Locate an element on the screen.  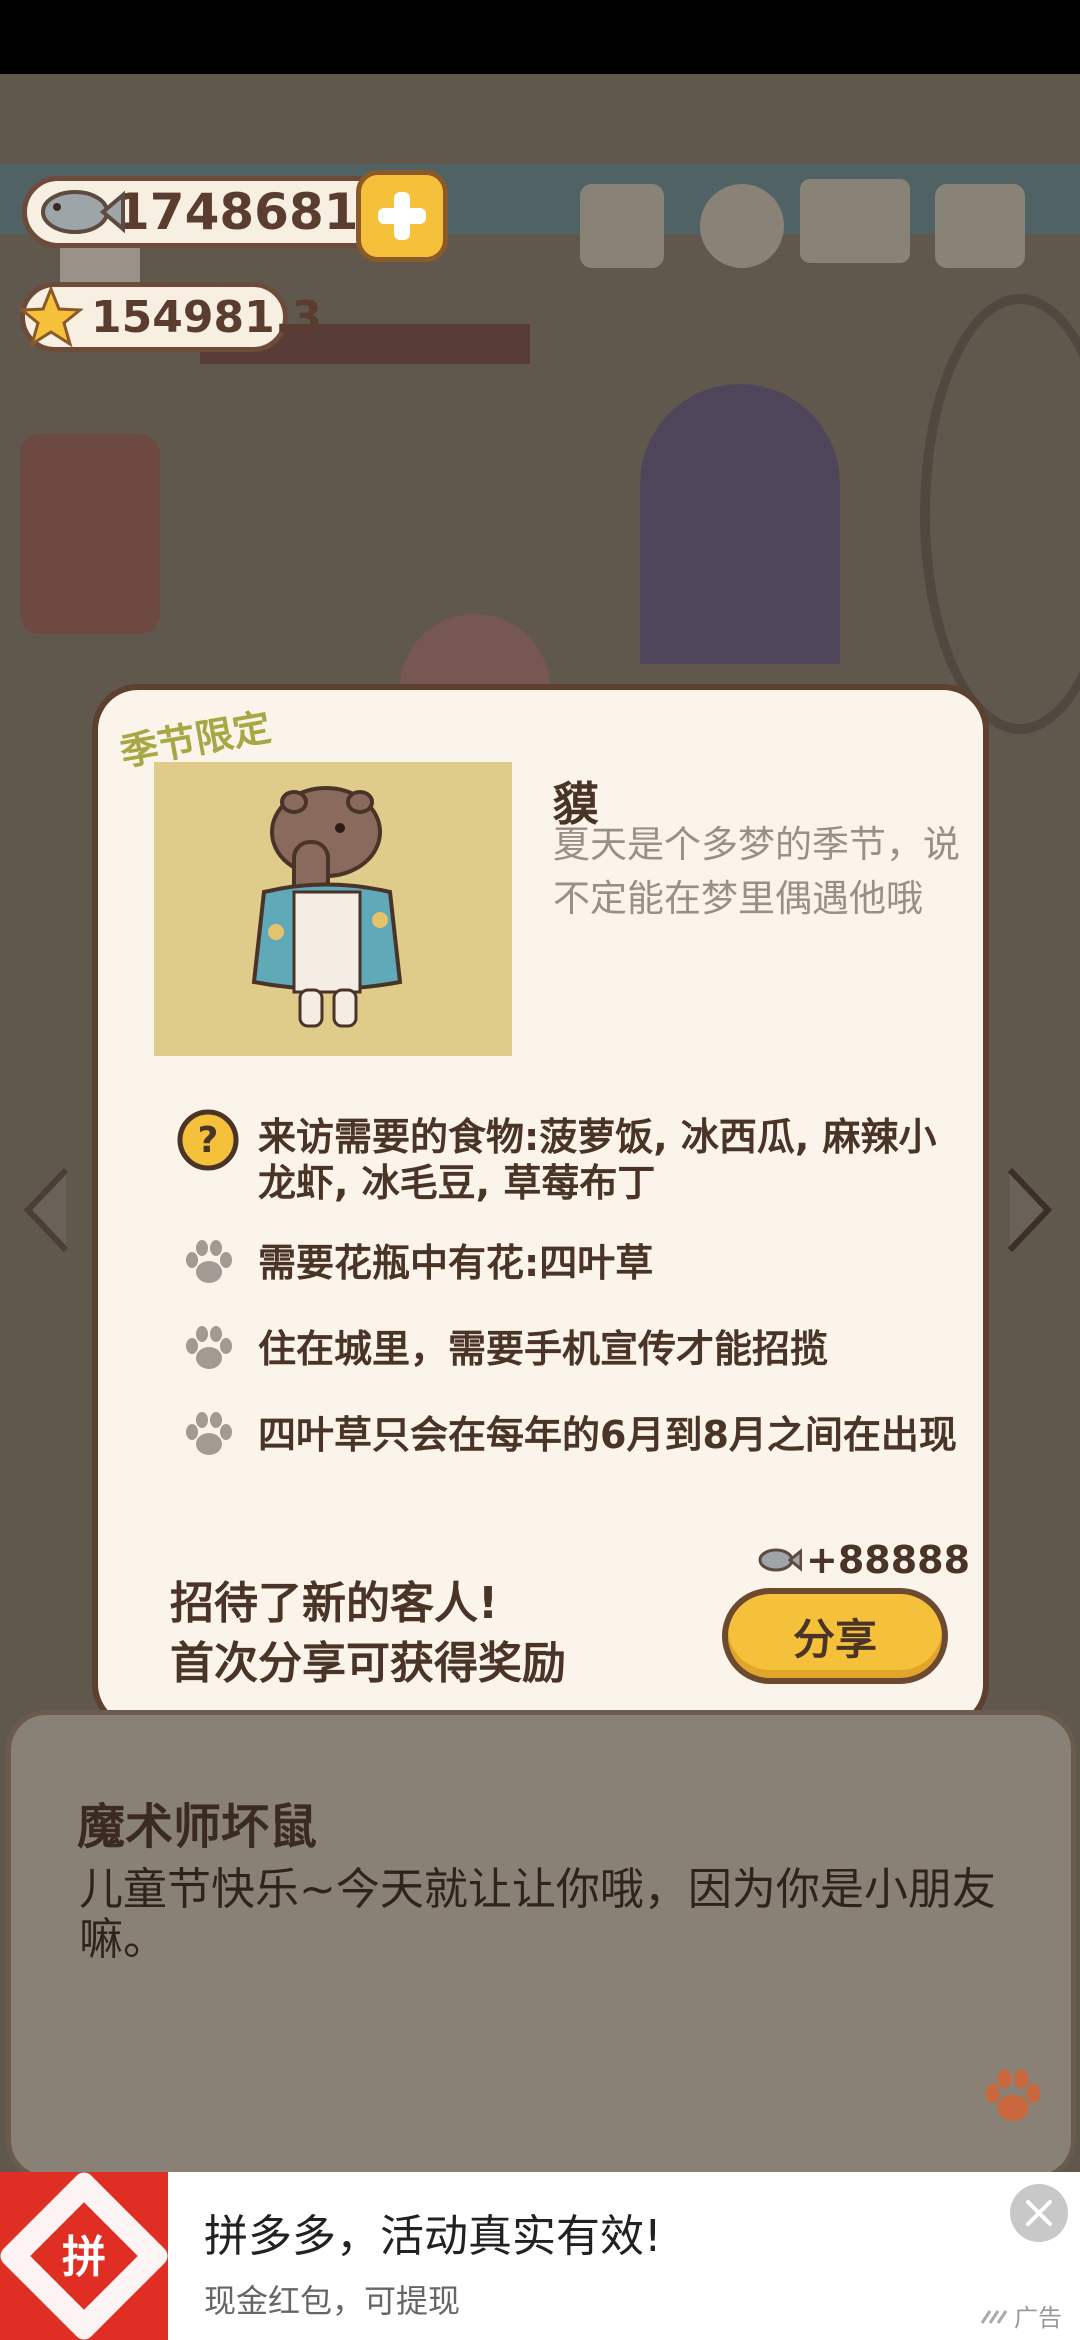
fish-count: 17486814 is located at coordinates (254, 212).